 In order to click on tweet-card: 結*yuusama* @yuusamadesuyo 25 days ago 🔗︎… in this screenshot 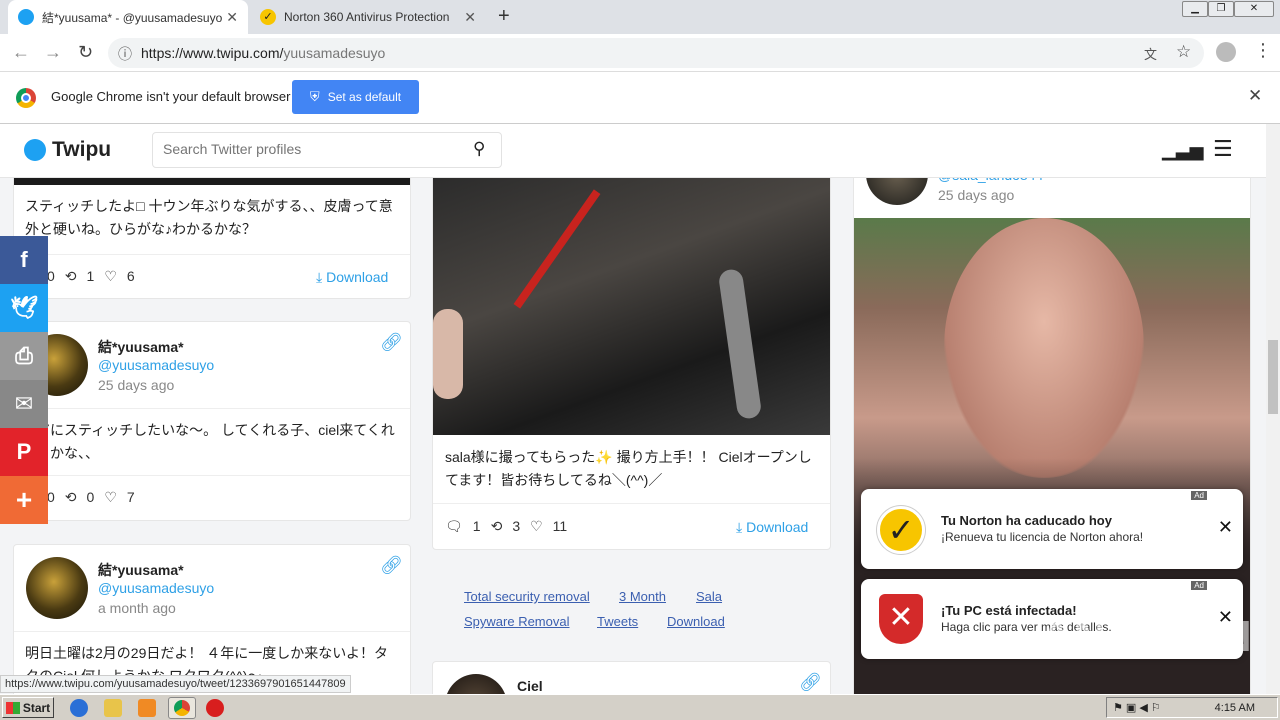, I will do `click(212, 421)`.